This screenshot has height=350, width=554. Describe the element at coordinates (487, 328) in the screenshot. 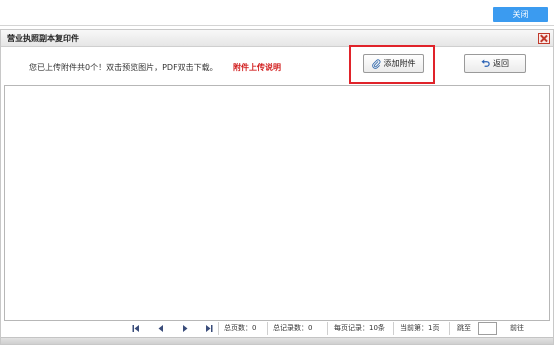

I see `jump-page-input` at that location.